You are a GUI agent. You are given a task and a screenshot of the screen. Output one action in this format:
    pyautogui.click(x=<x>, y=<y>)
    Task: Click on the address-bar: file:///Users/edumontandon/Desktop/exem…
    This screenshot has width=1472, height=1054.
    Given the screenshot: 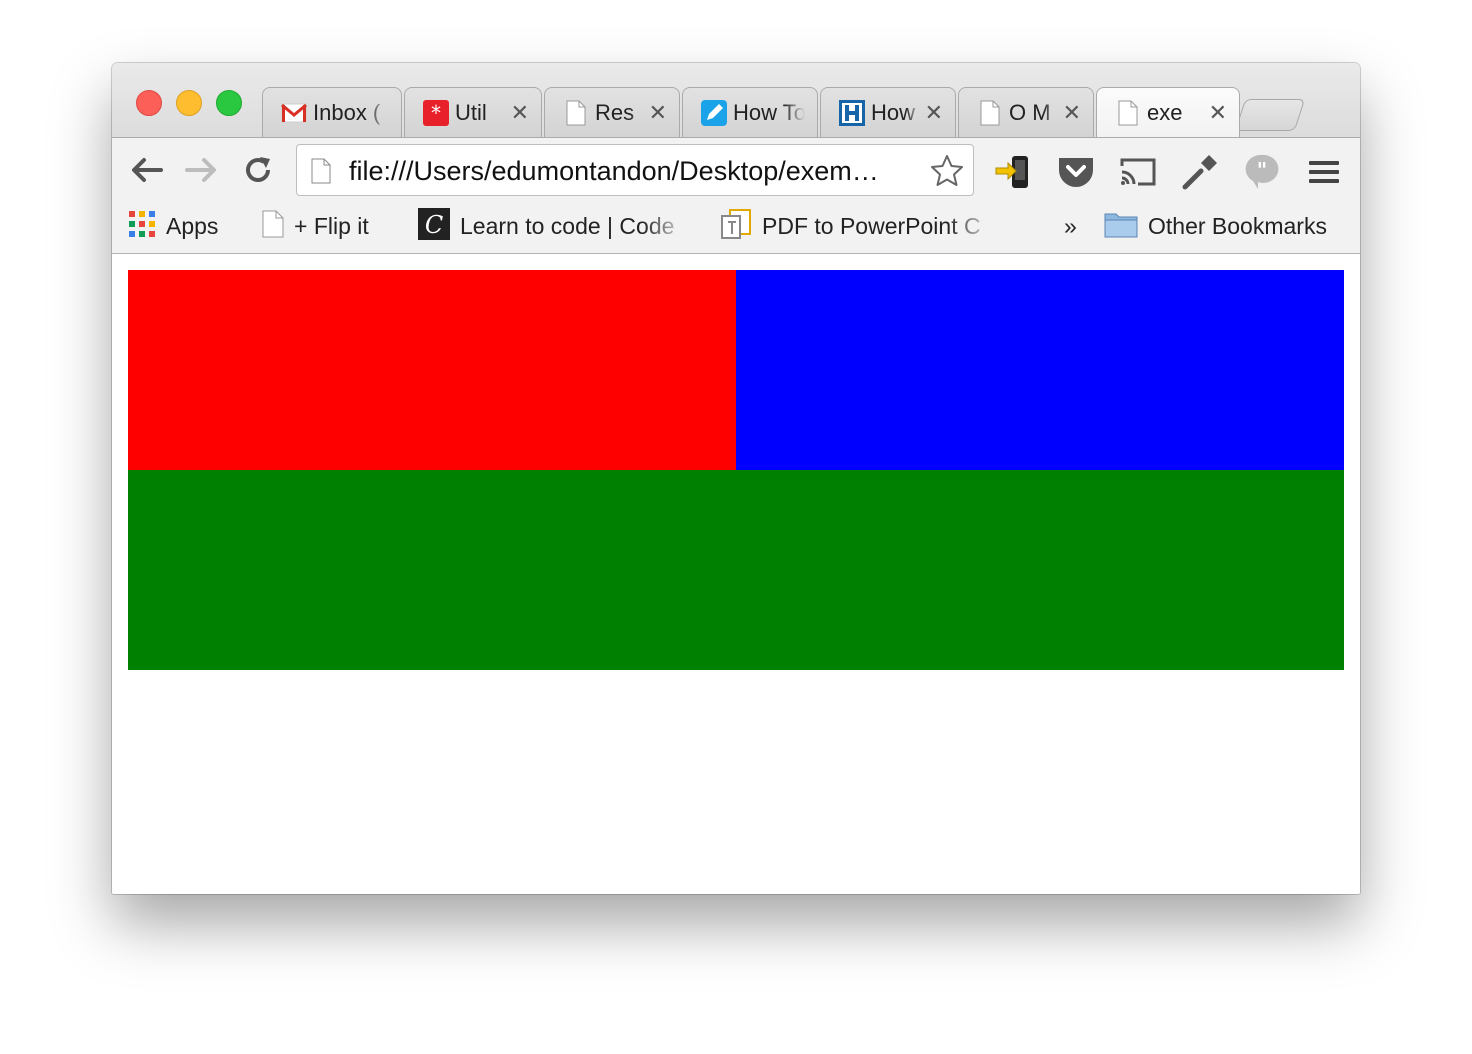 What is the action you would take?
    pyautogui.click(x=635, y=170)
    